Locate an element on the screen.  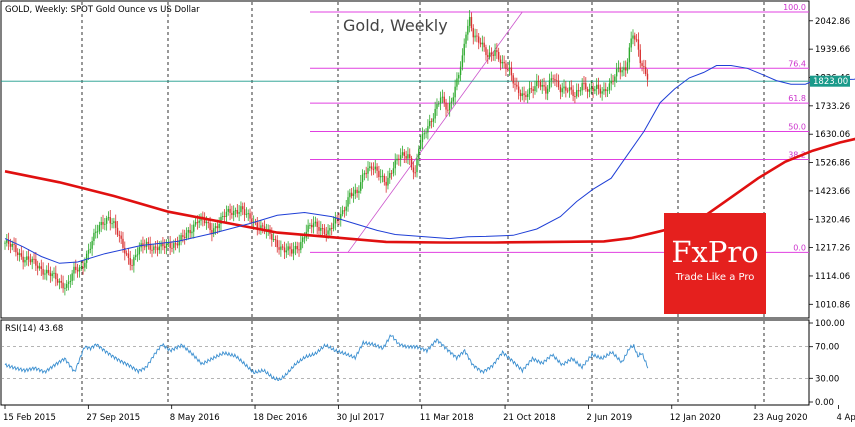
price-tick-label: 1423.66 is located at coordinates (832, 192).